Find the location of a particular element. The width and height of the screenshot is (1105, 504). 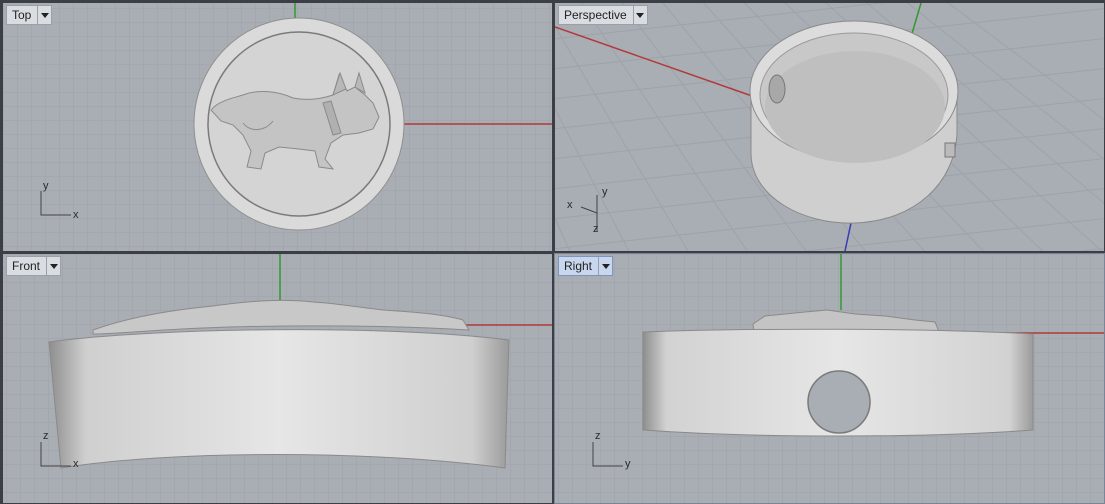

pendant-top-view is located at coordinates (299, 124).